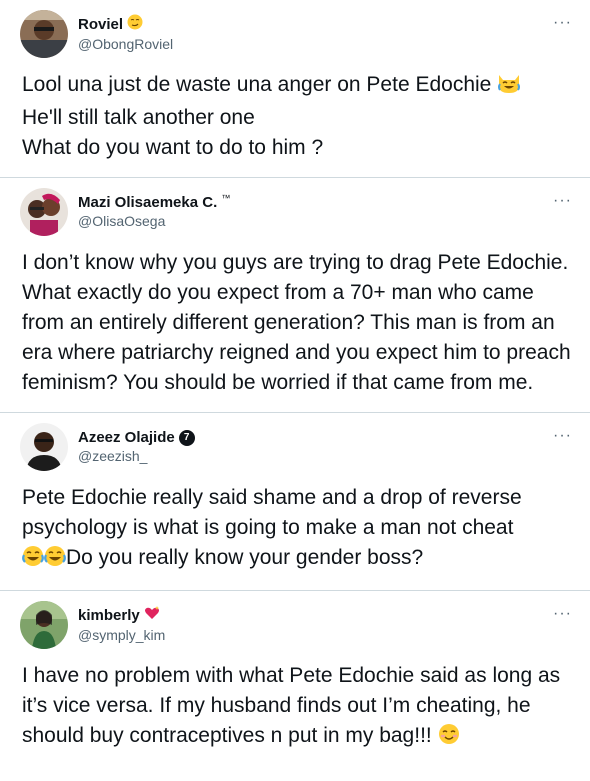  What do you see at coordinates (186, 438) in the screenshot?
I see `number-badge-icon: 7` at bounding box center [186, 438].